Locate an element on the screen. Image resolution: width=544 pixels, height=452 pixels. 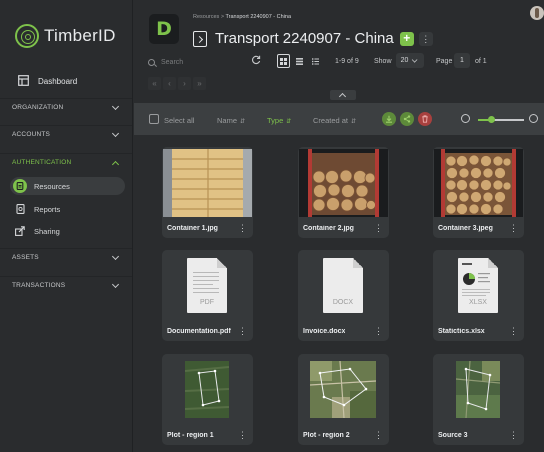
breadcrumb: Resources > Transport 2240907 - China is located at coordinates (242, 17).